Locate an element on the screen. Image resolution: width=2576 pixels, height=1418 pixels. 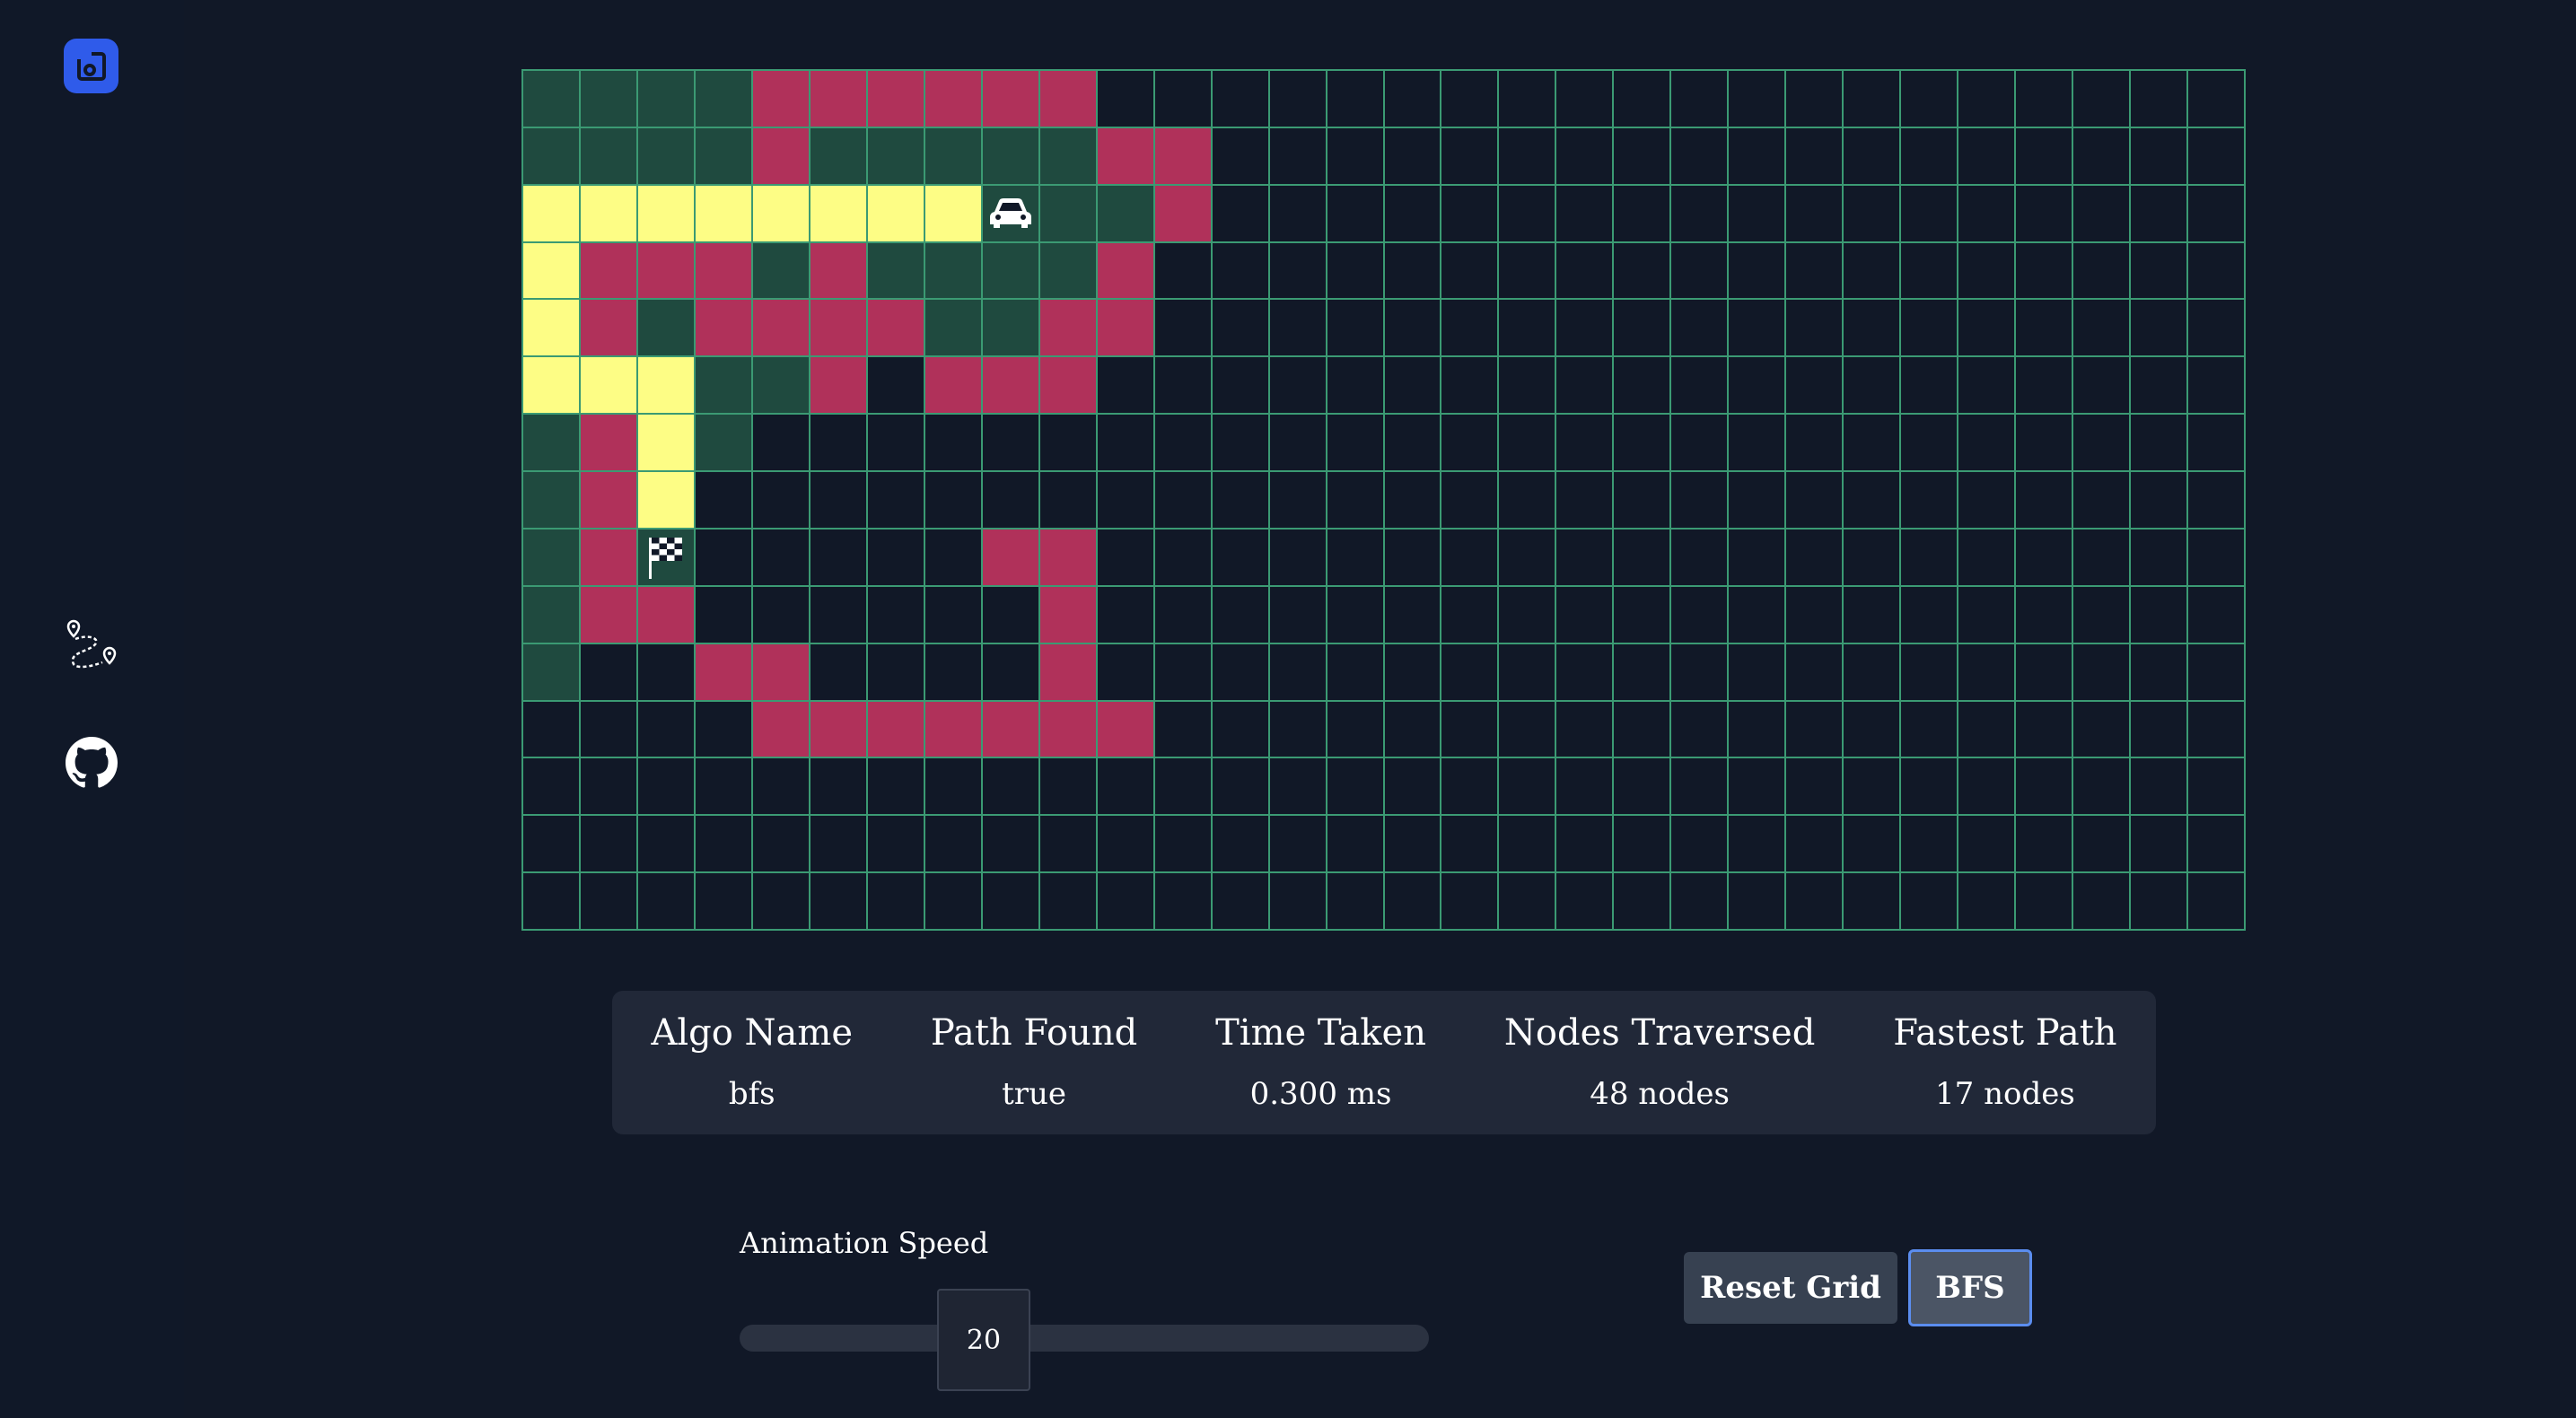
start-node is located at coordinates (1011, 214).